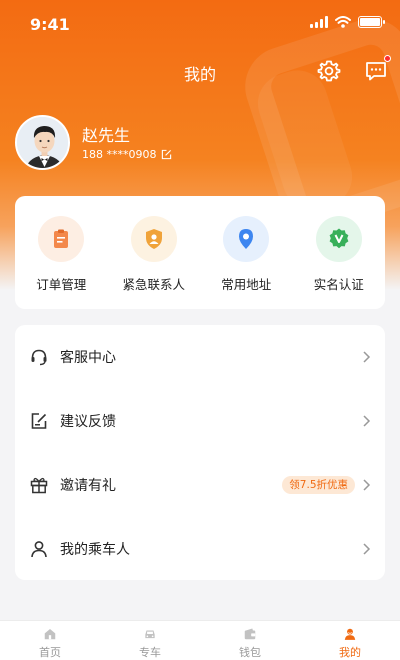 The image size is (400, 660). I want to click on wifi-icon, so click(343, 22).